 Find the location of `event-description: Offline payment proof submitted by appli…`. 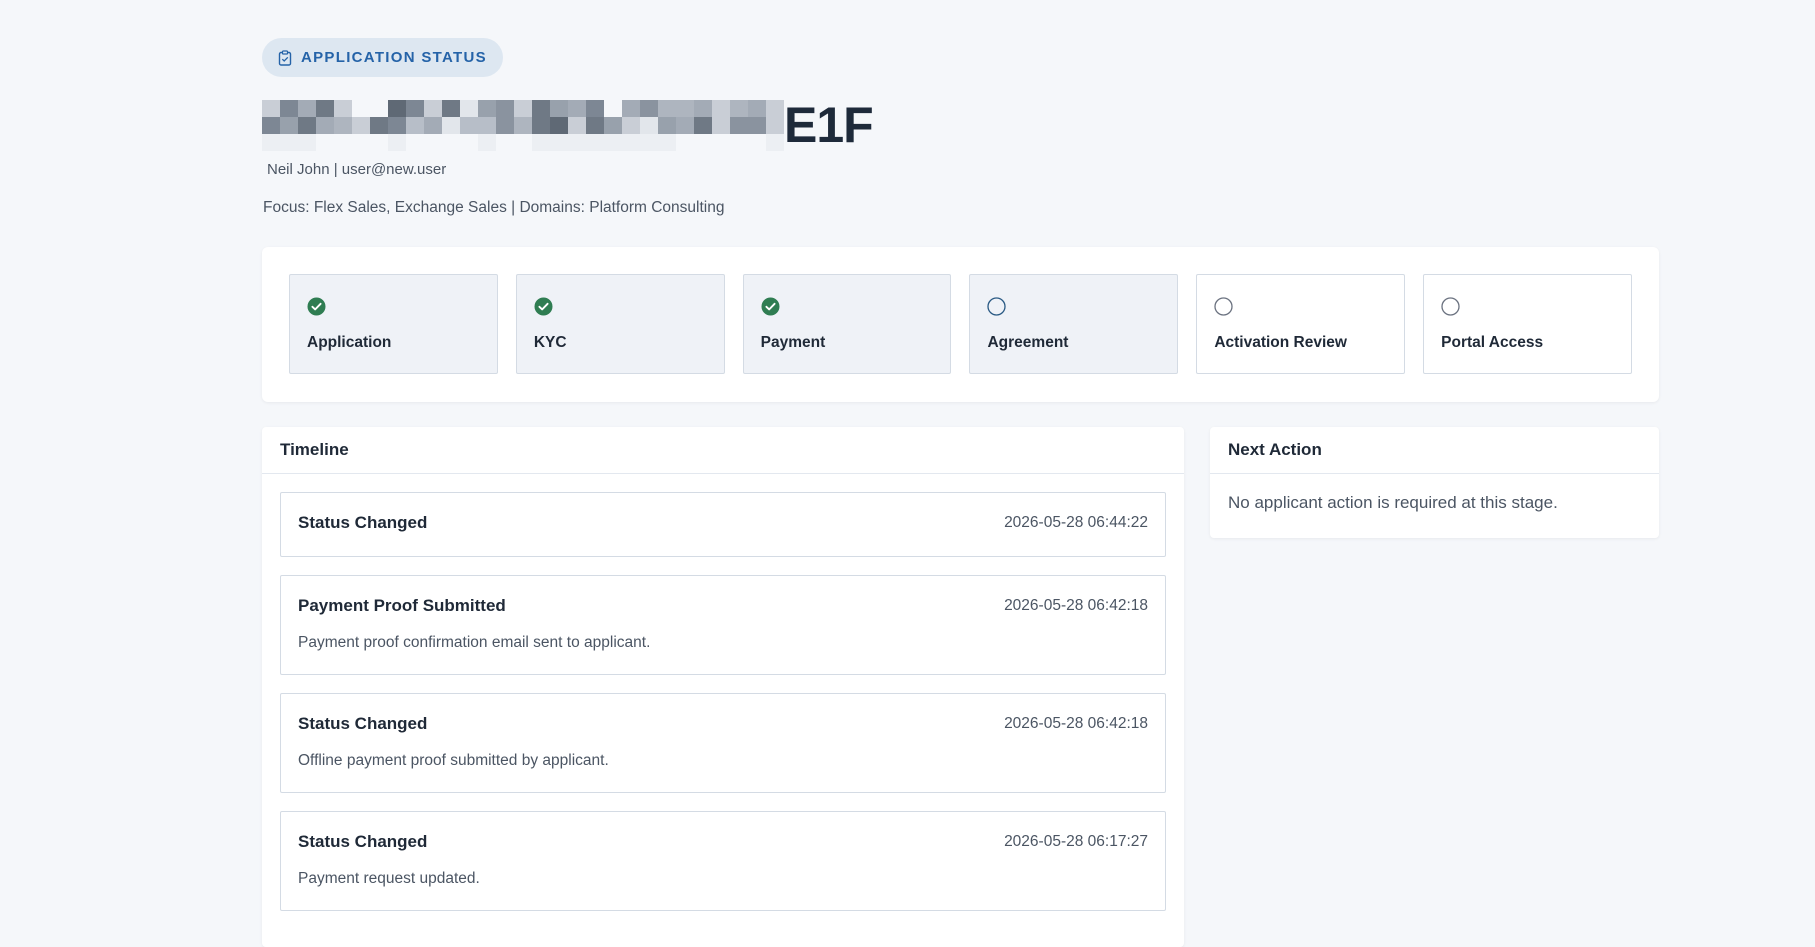

event-description: Offline payment proof submitted by appli… is located at coordinates (453, 760).